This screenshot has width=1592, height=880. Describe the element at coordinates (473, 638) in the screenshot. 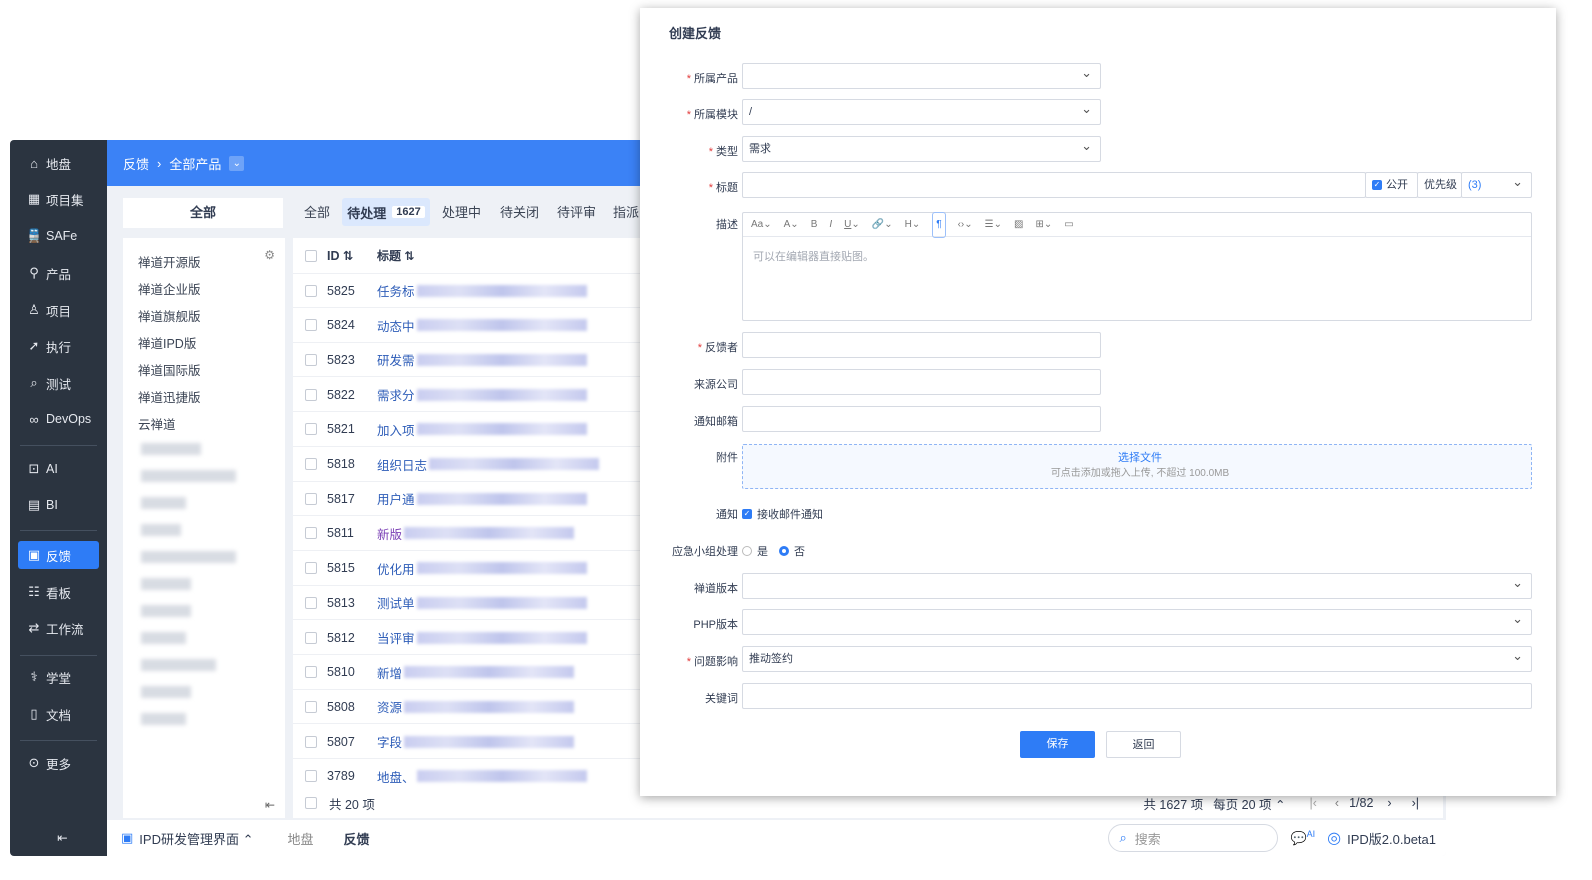

I see `table-row: 5812 当评审` at that location.